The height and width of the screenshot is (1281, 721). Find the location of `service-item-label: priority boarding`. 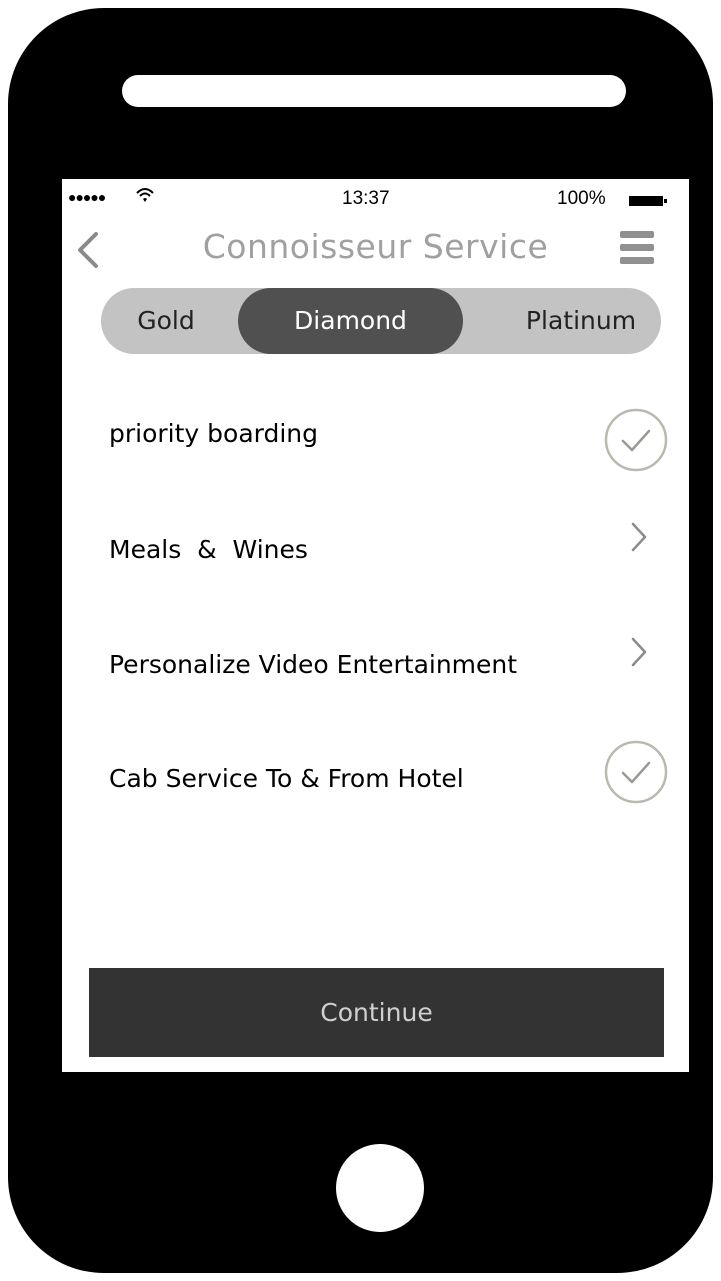

service-item-label: priority boarding is located at coordinates (214, 433).